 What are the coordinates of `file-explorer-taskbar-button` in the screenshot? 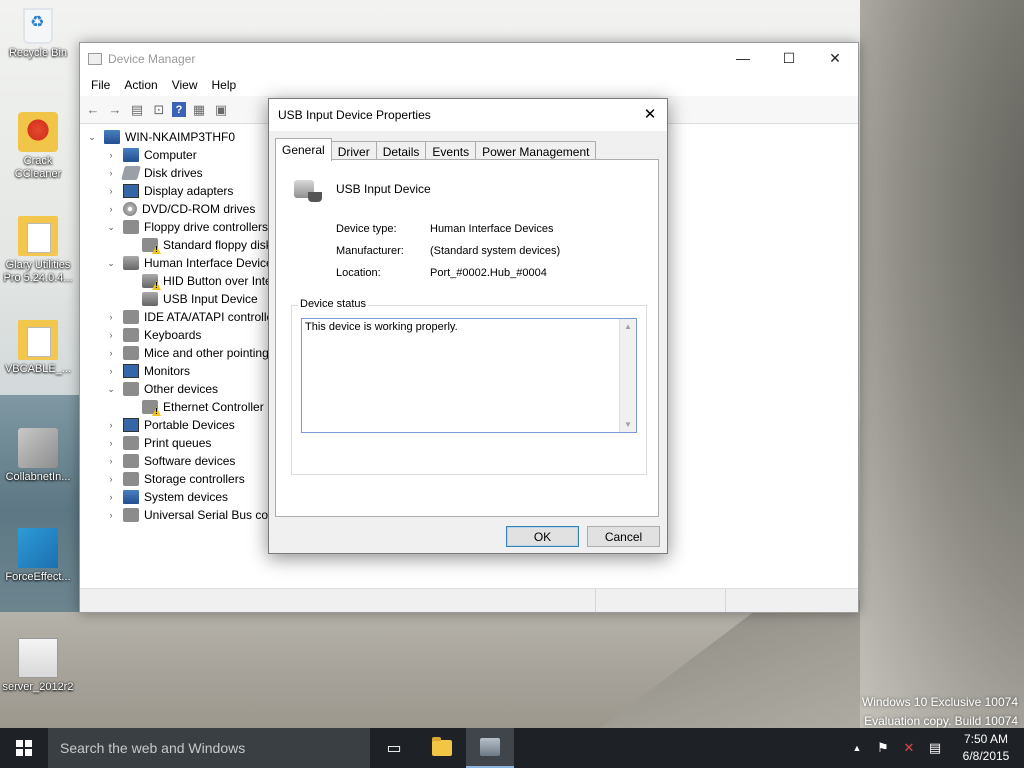 It's located at (442, 748).